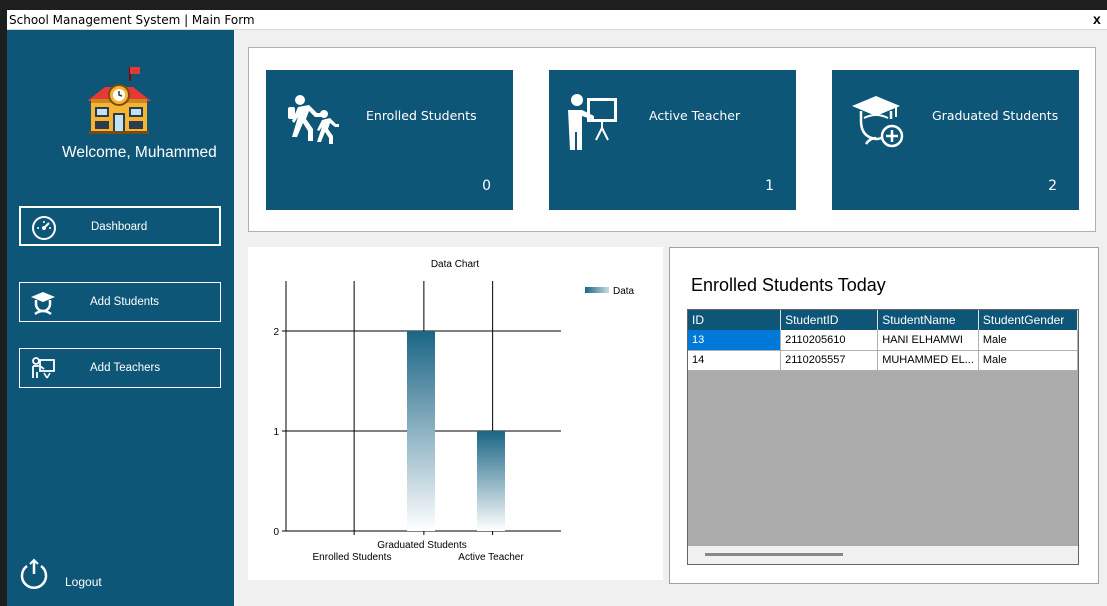 The height and width of the screenshot is (606, 1107). Describe the element at coordinates (735, 340) in the screenshot. I see `cell-id: 13` at that location.